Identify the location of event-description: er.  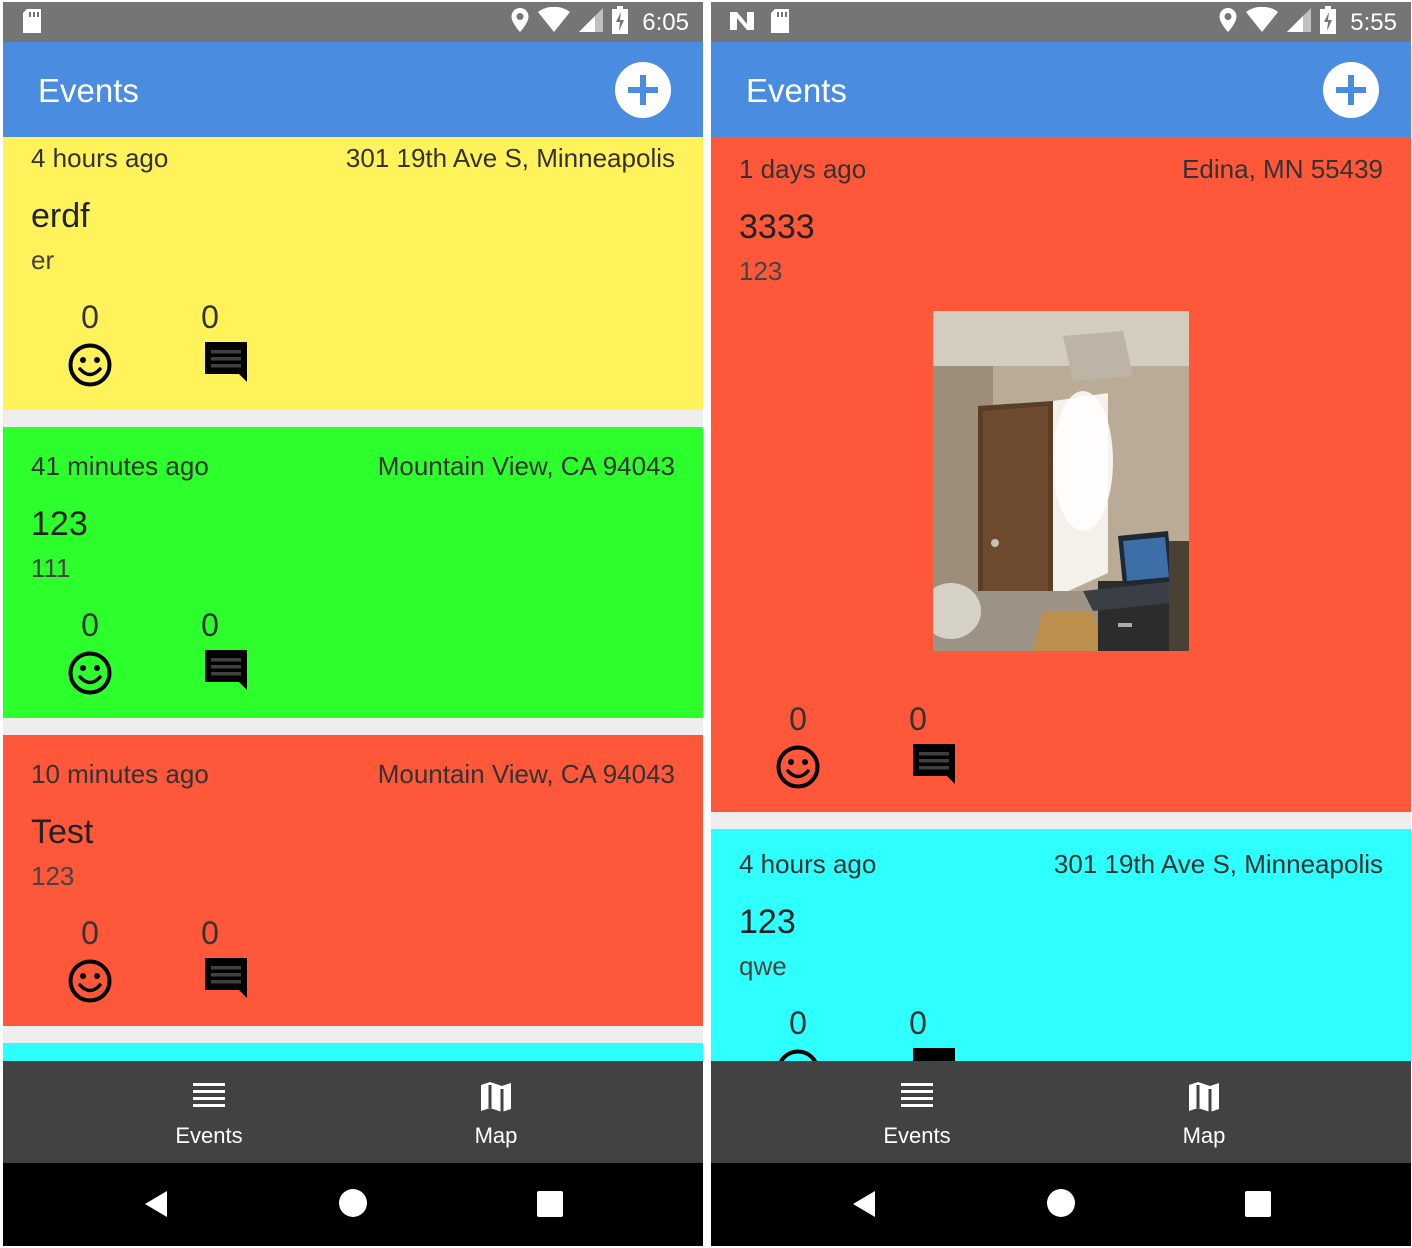
(43, 260).